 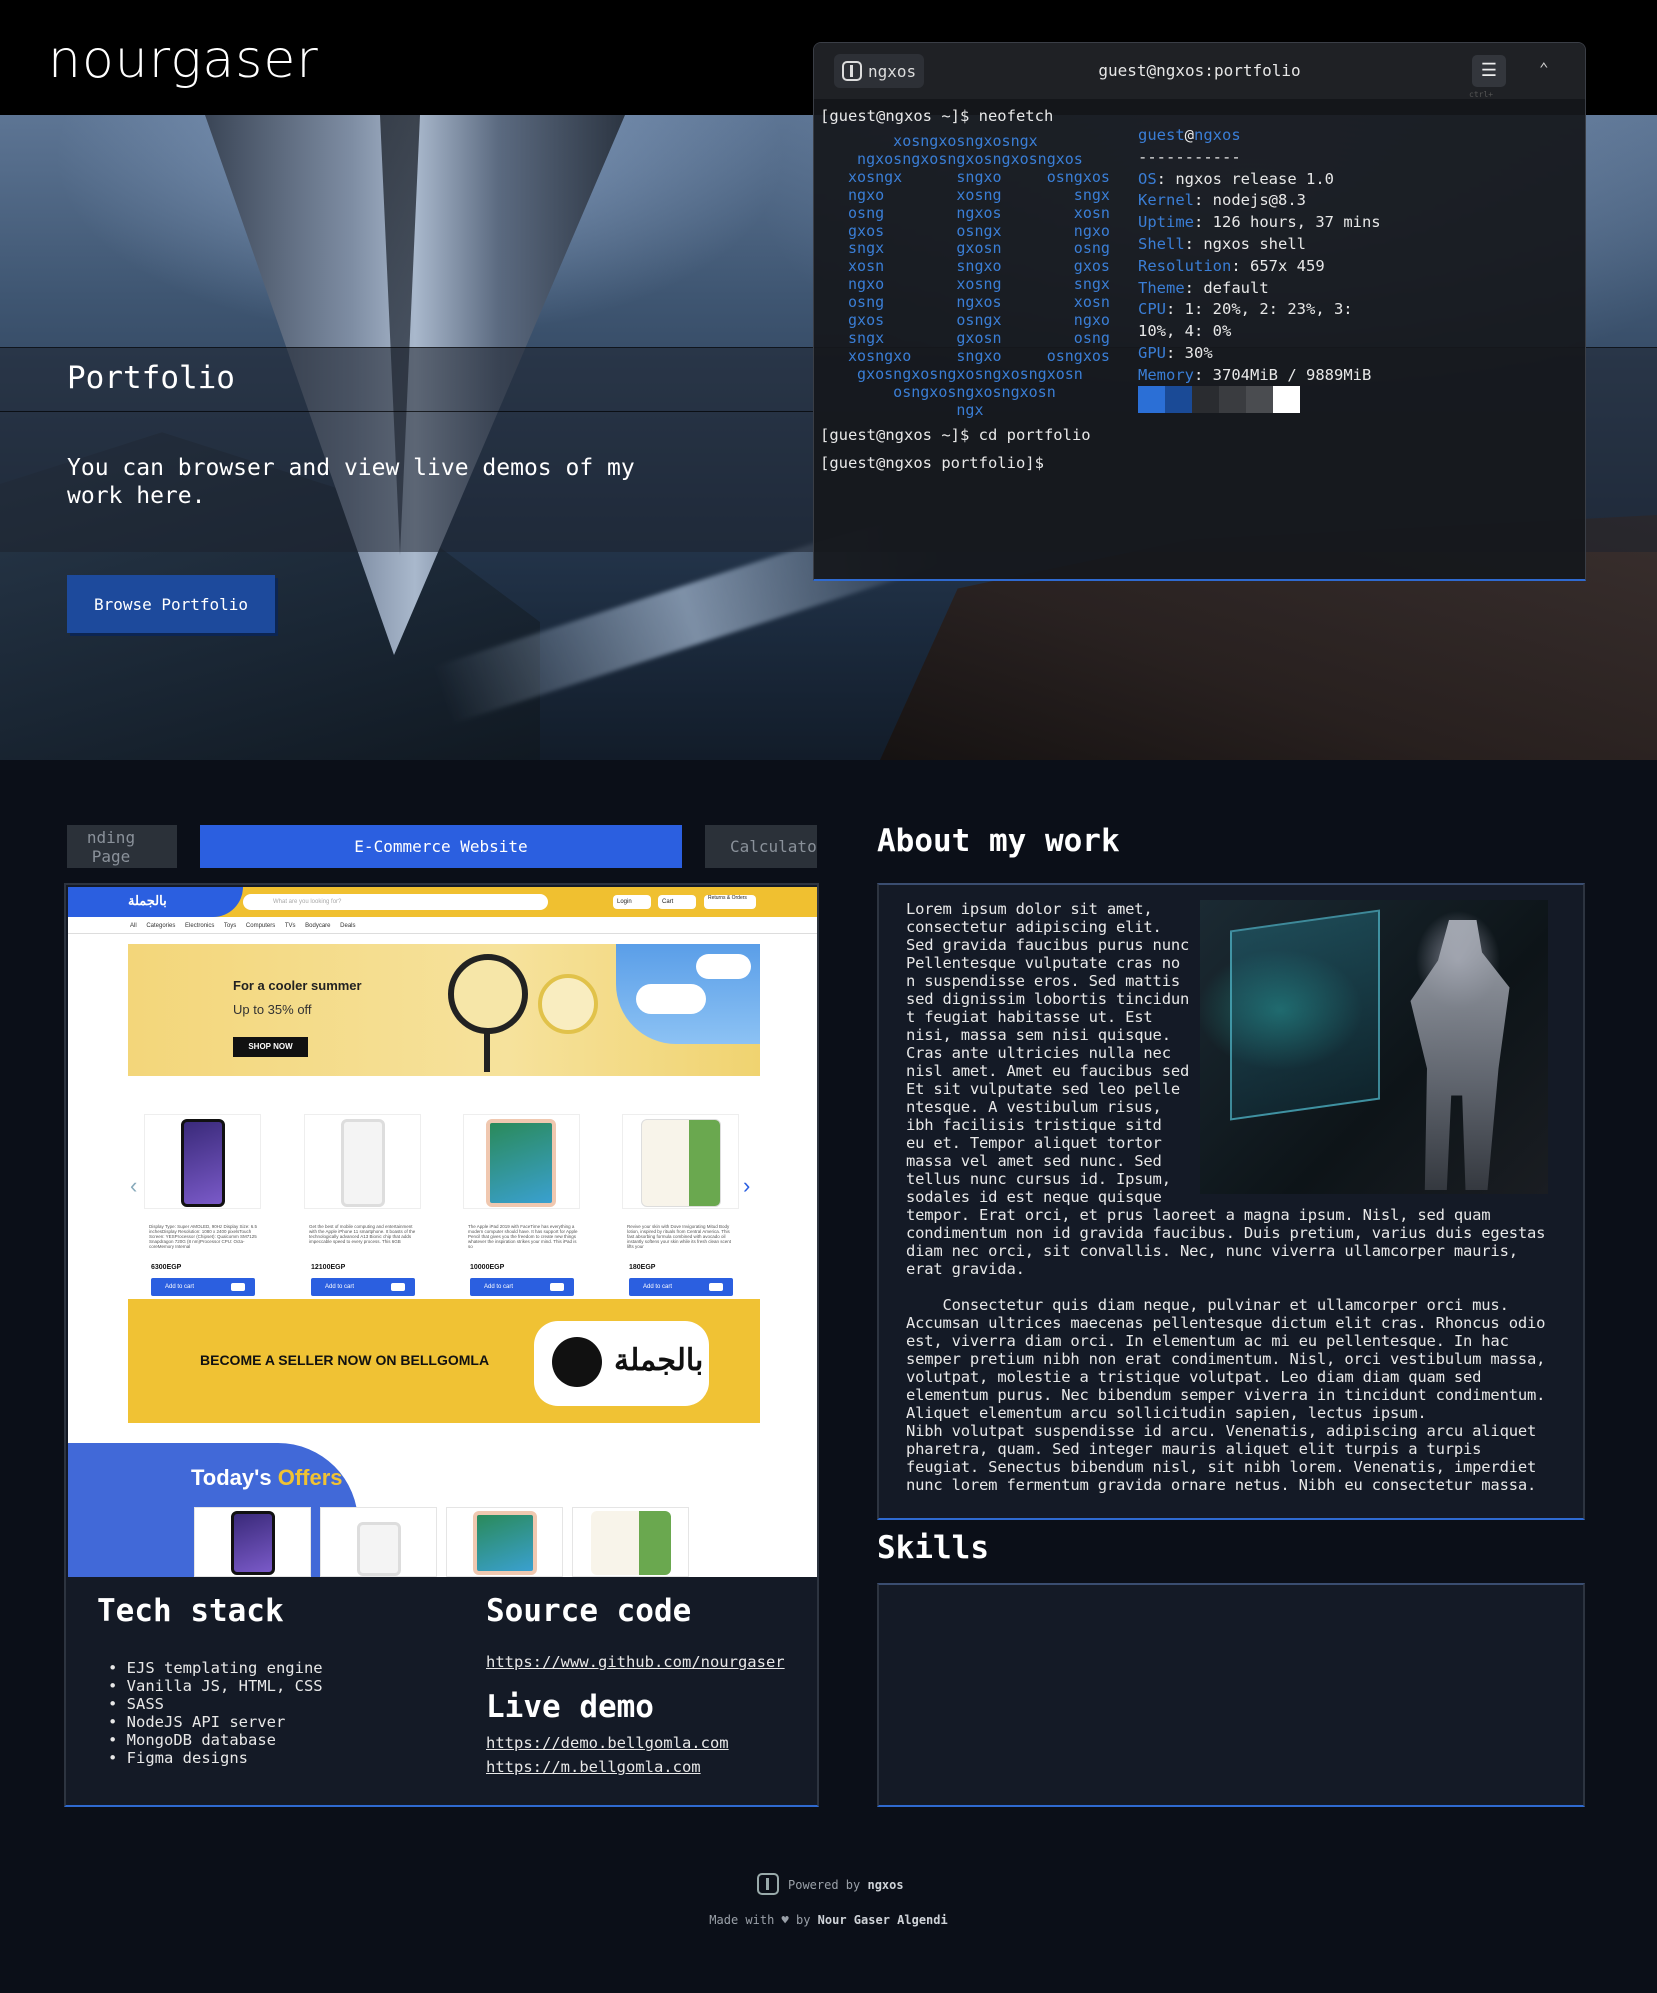 I want to click on tech-stack-title: Tech stack, so click(x=190, y=1611).